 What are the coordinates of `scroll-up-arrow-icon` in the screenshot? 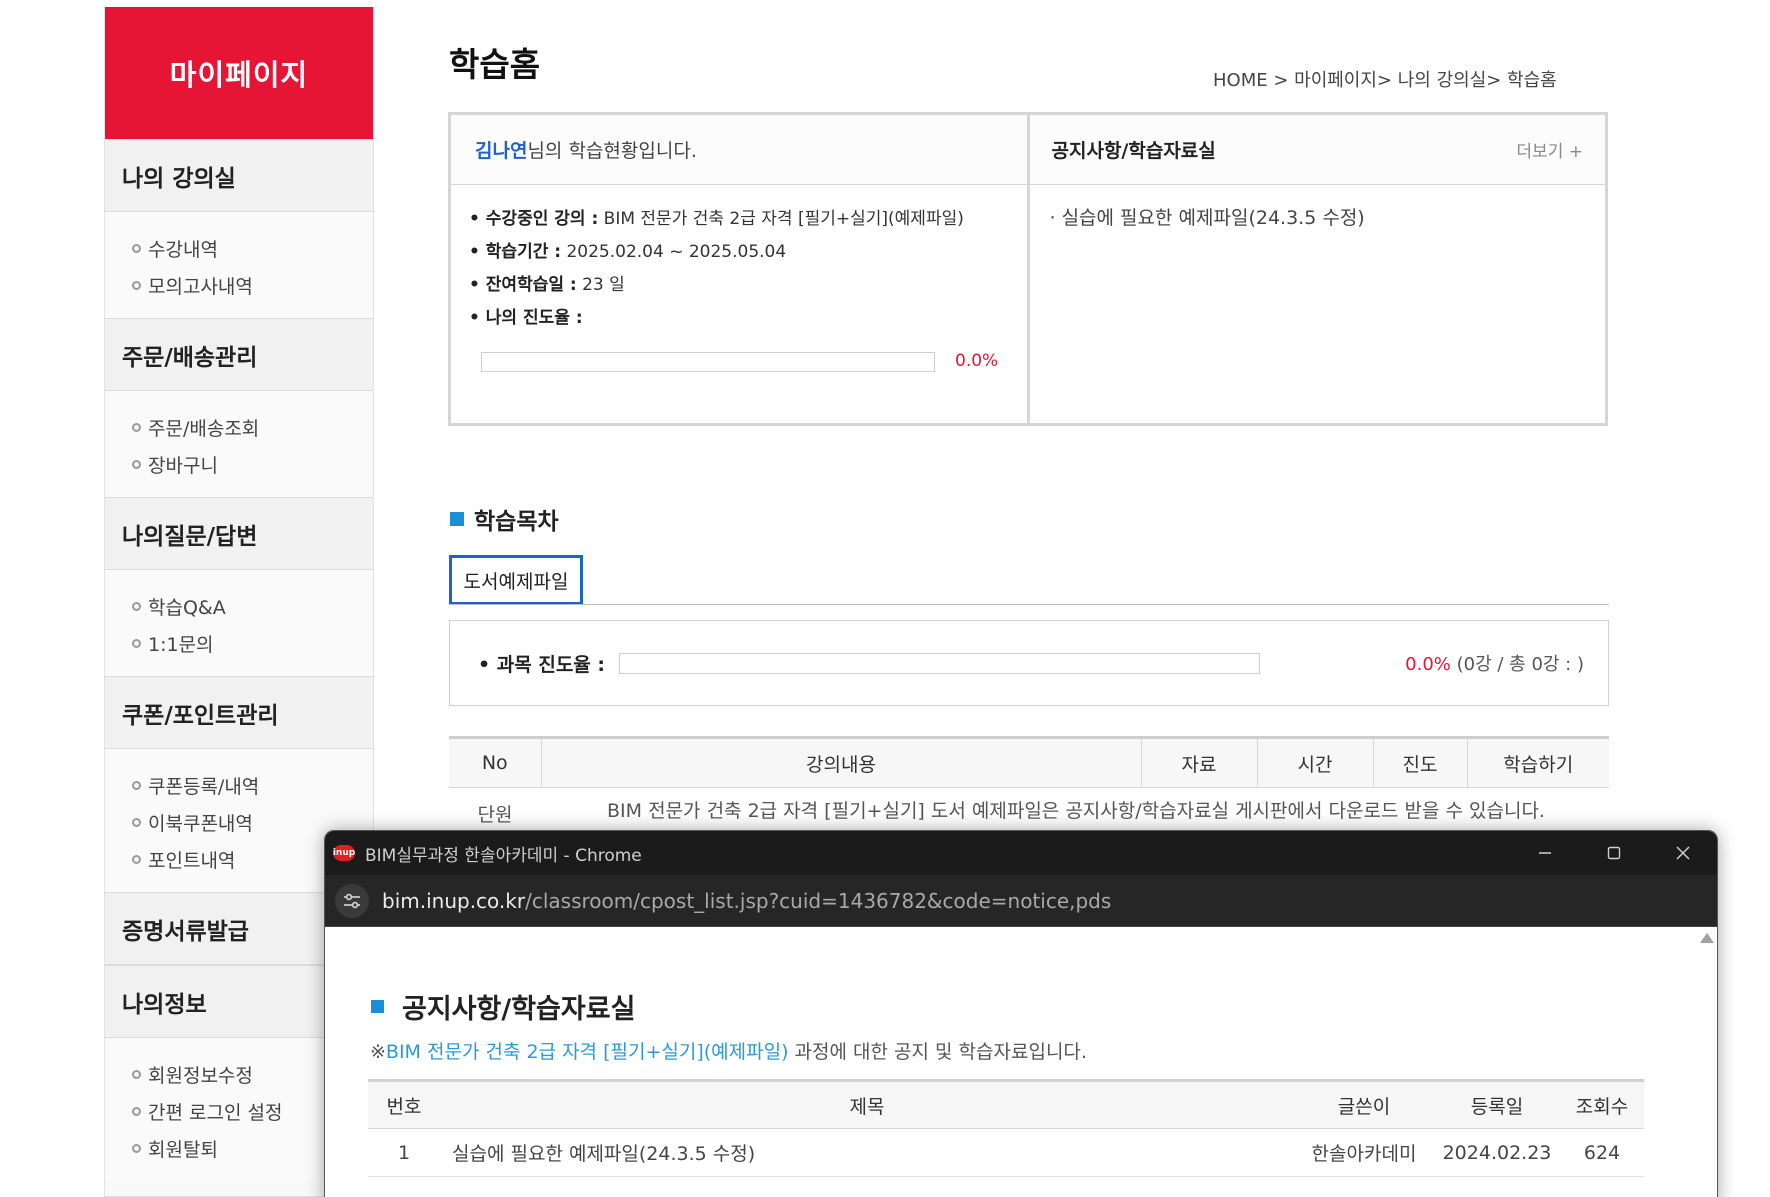 It's located at (1707, 938).